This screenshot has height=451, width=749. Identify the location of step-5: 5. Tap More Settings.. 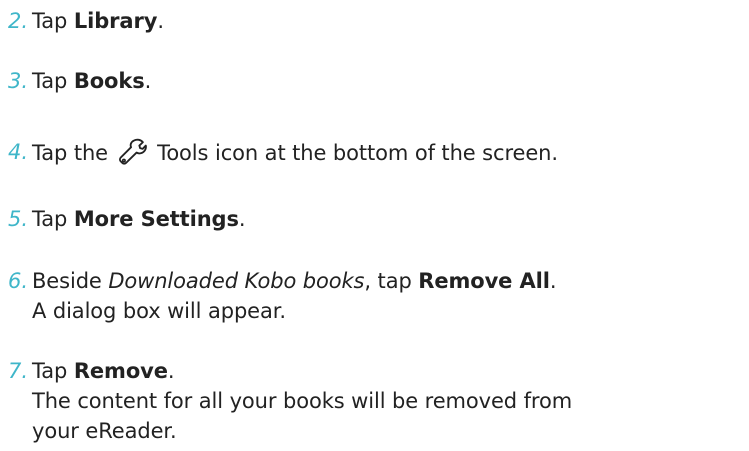
(127, 219).